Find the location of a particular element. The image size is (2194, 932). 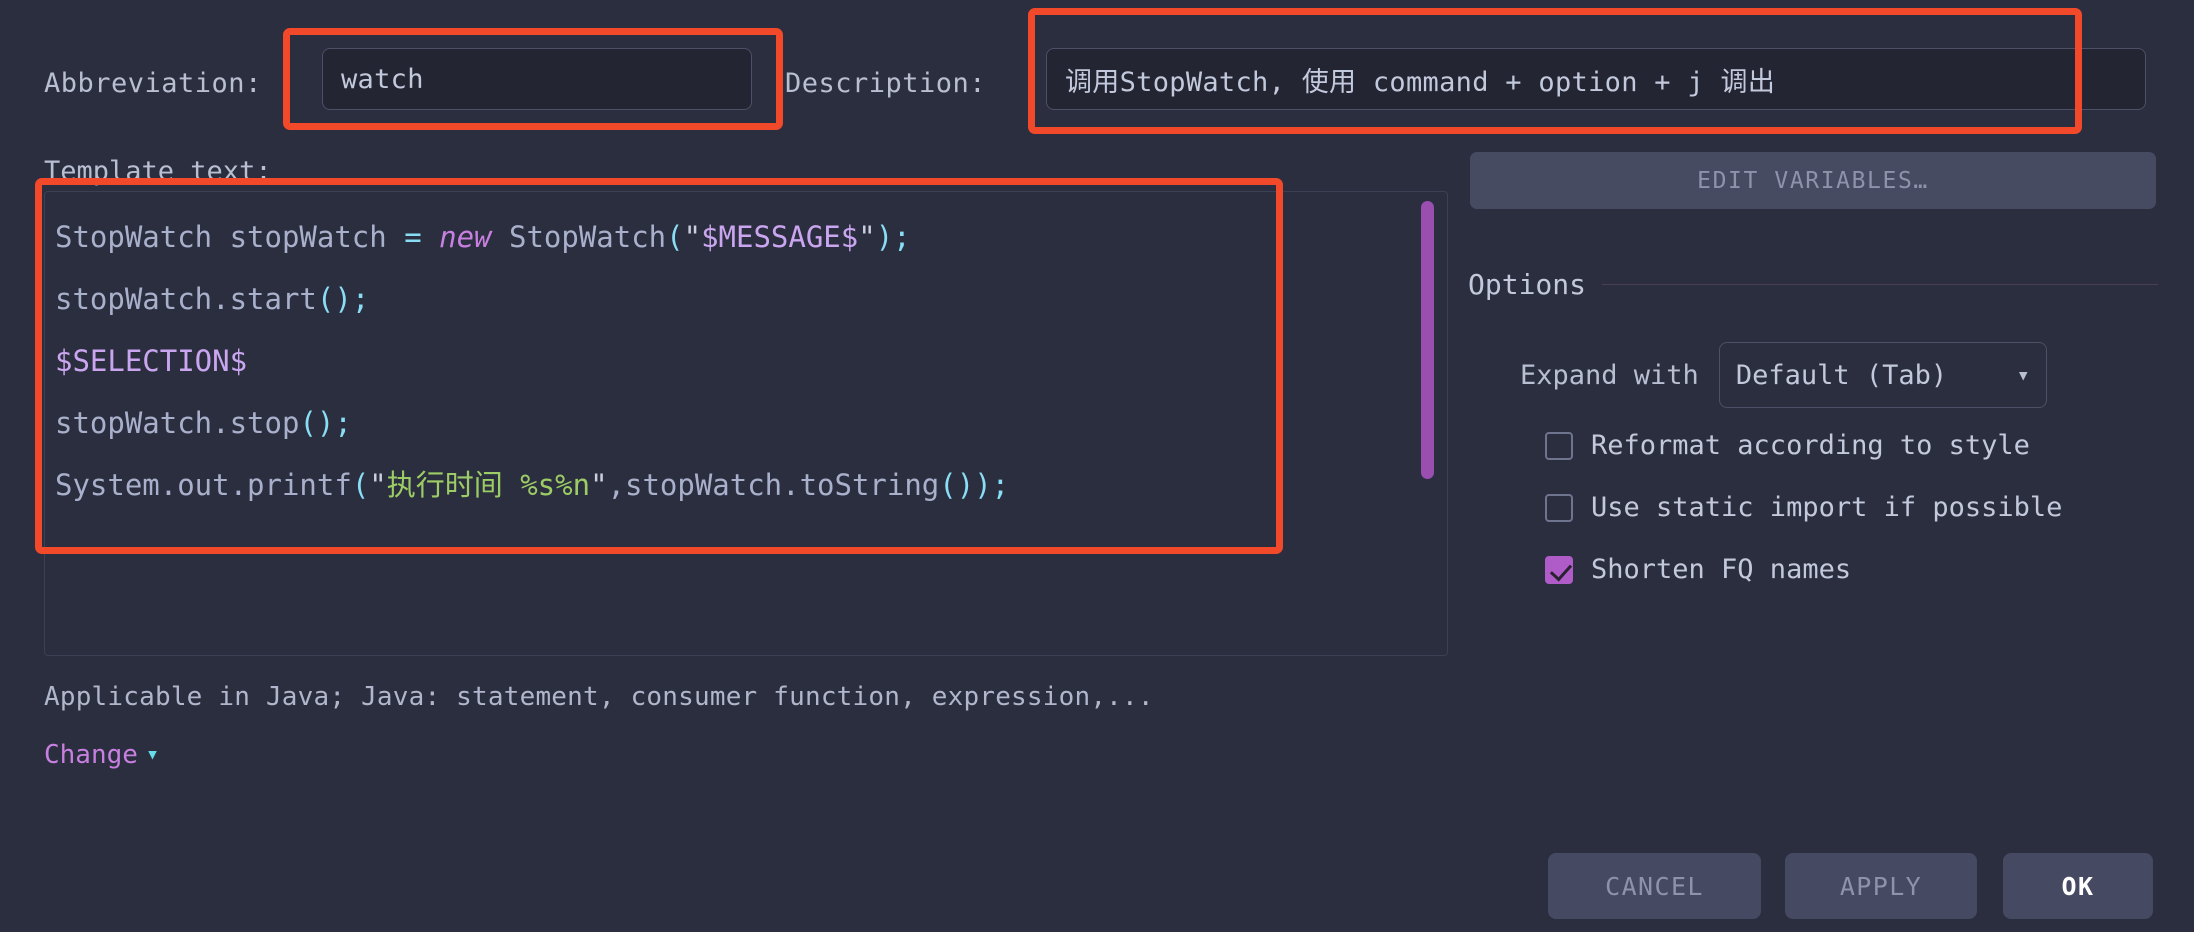

checkbox-label: Shorten FQ names is located at coordinates (1721, 569).